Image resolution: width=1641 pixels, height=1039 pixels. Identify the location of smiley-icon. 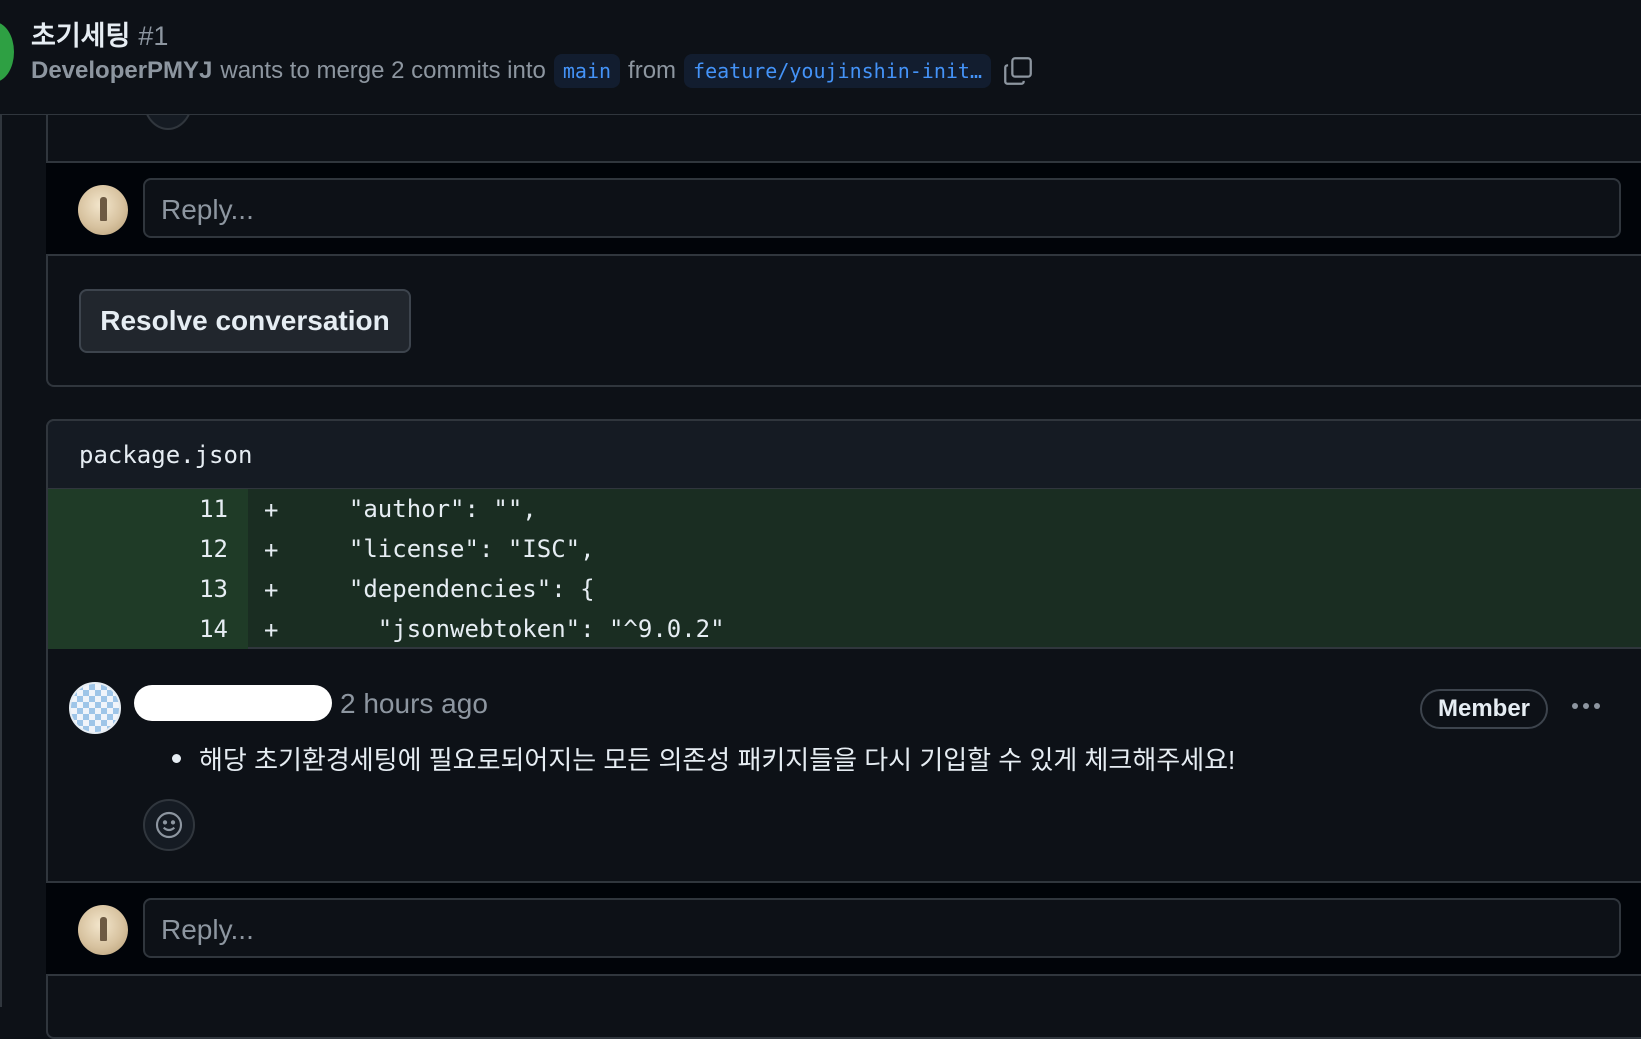
(169, 825).